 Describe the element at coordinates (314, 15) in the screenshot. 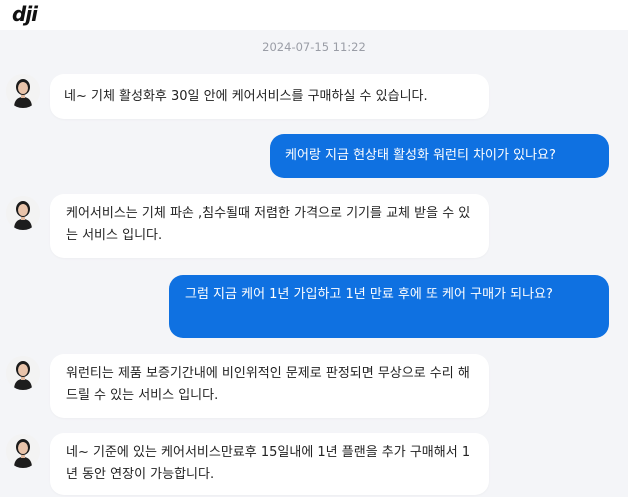

I see `top-bar: dji` at that location.